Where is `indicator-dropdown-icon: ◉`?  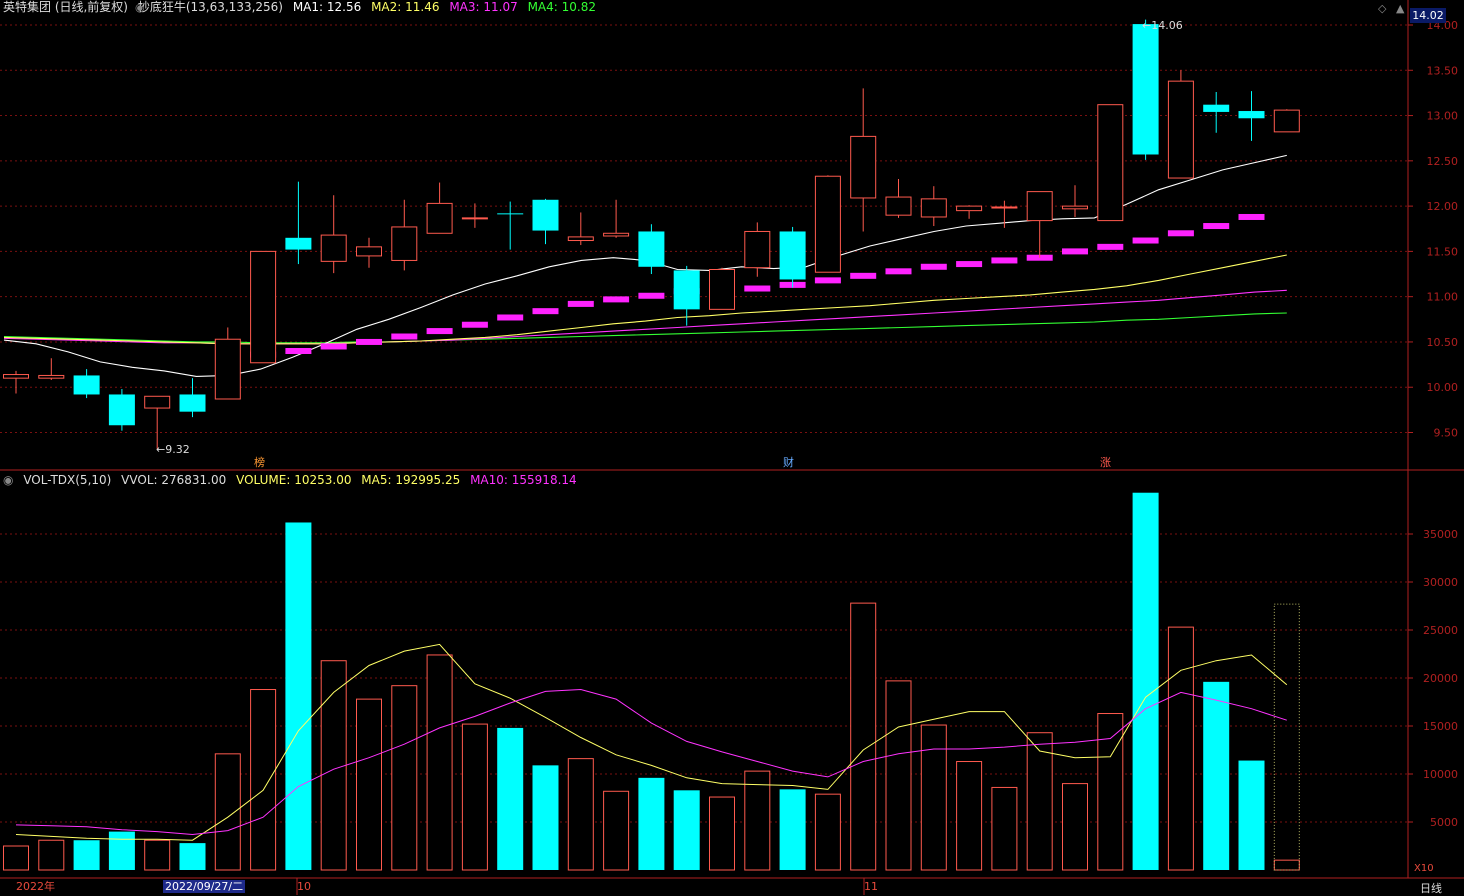
indicator-dropdown-icon: ◉ is located at coordinates (140, 7).